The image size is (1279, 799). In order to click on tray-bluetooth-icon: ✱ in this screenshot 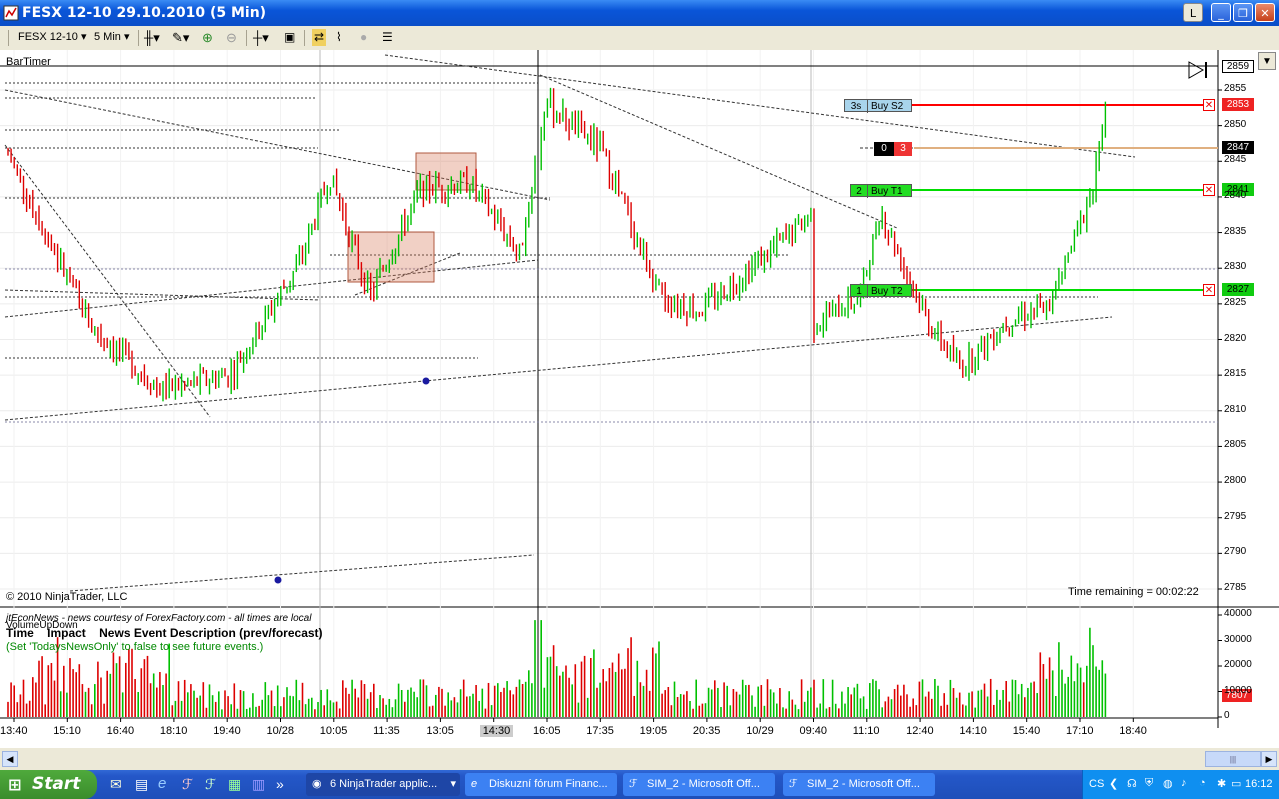, I will do `click(1221, 783)`.